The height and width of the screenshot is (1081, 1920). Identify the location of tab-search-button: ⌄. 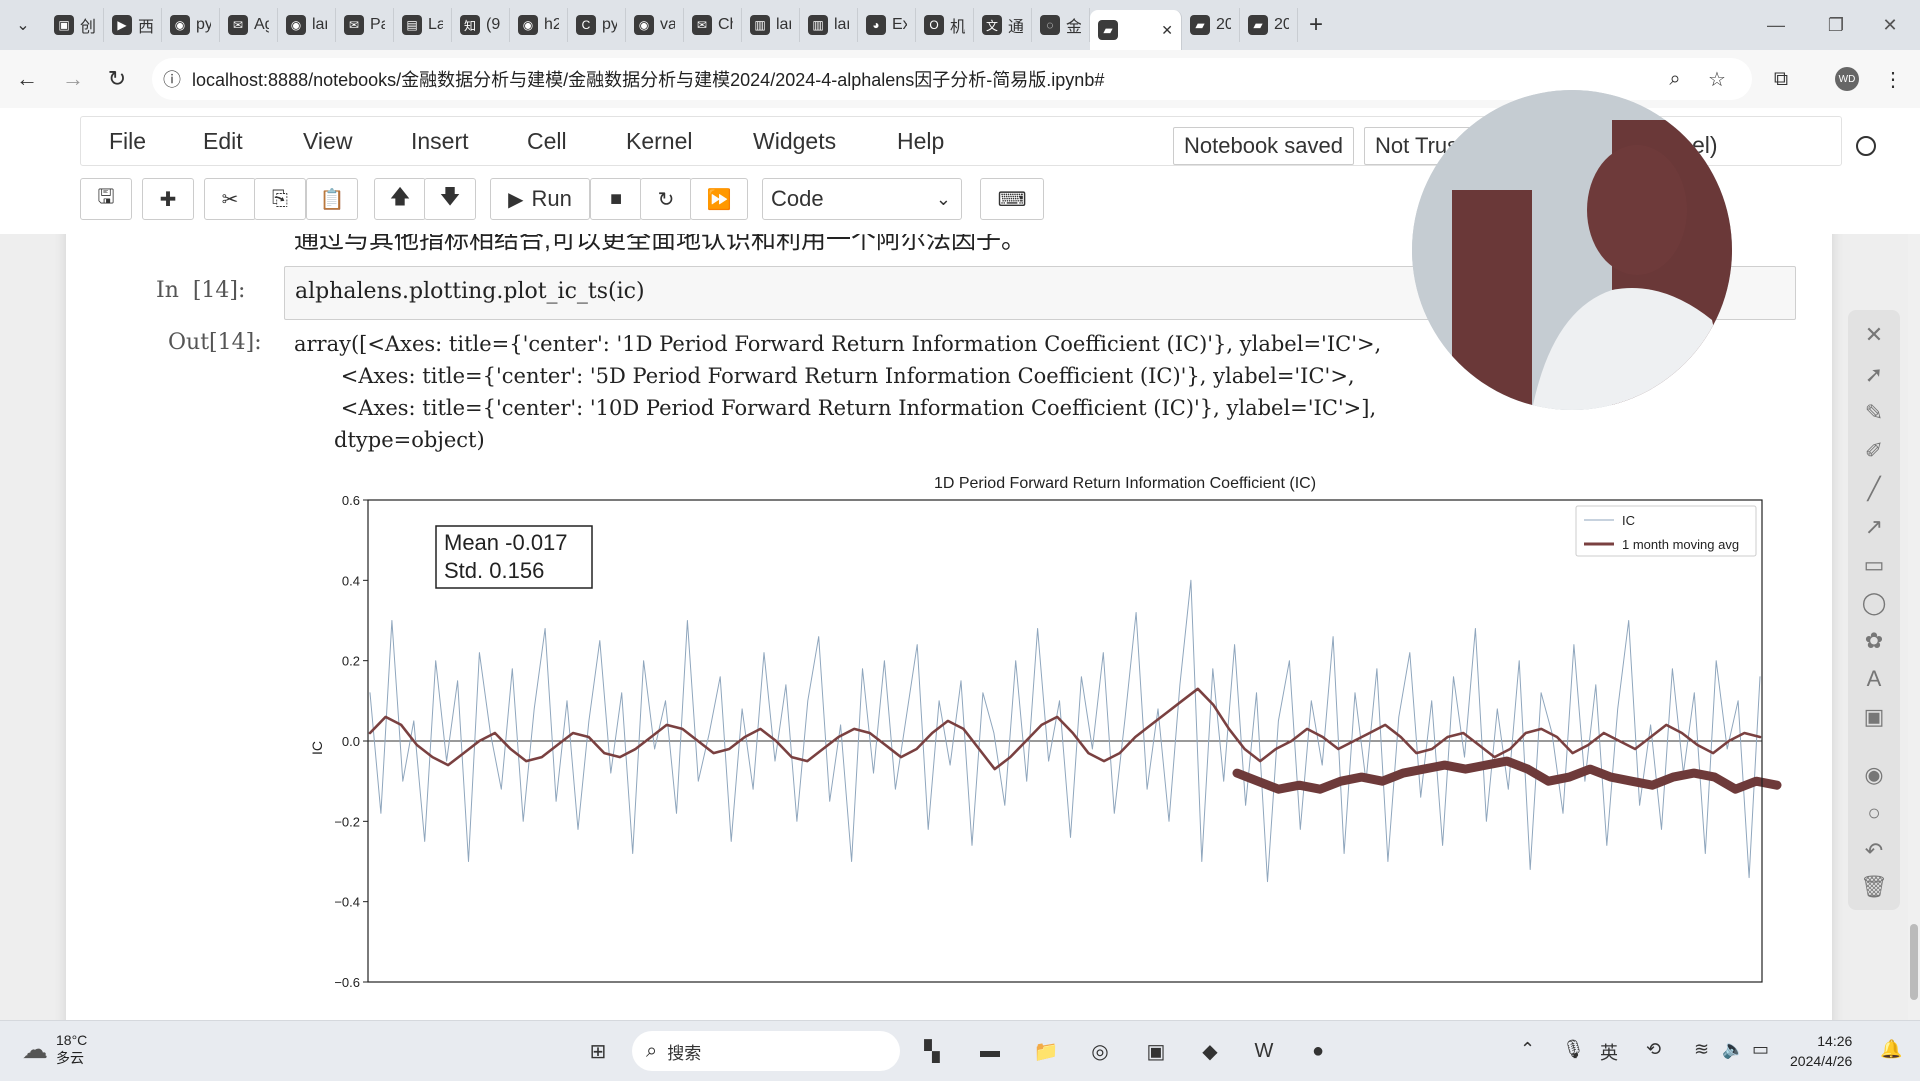
(23, 25).